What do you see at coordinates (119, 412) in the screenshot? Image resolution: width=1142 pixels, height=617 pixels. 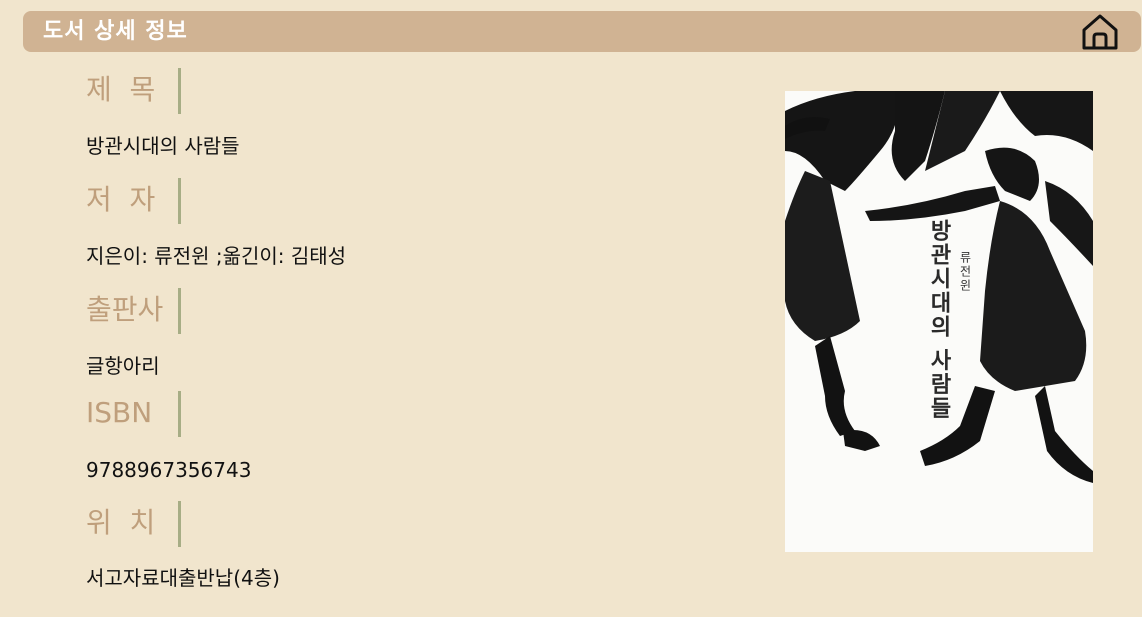 I see `isbn-label: ISBN` at bounding box center [119, 412].